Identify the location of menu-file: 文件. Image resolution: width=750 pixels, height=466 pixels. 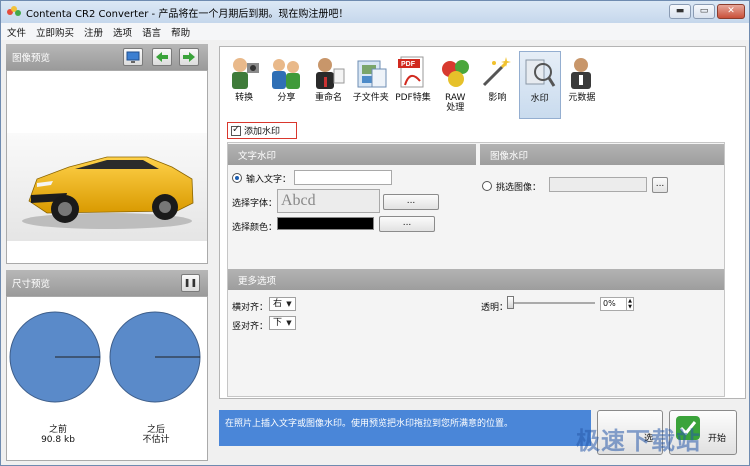
(16, 32).